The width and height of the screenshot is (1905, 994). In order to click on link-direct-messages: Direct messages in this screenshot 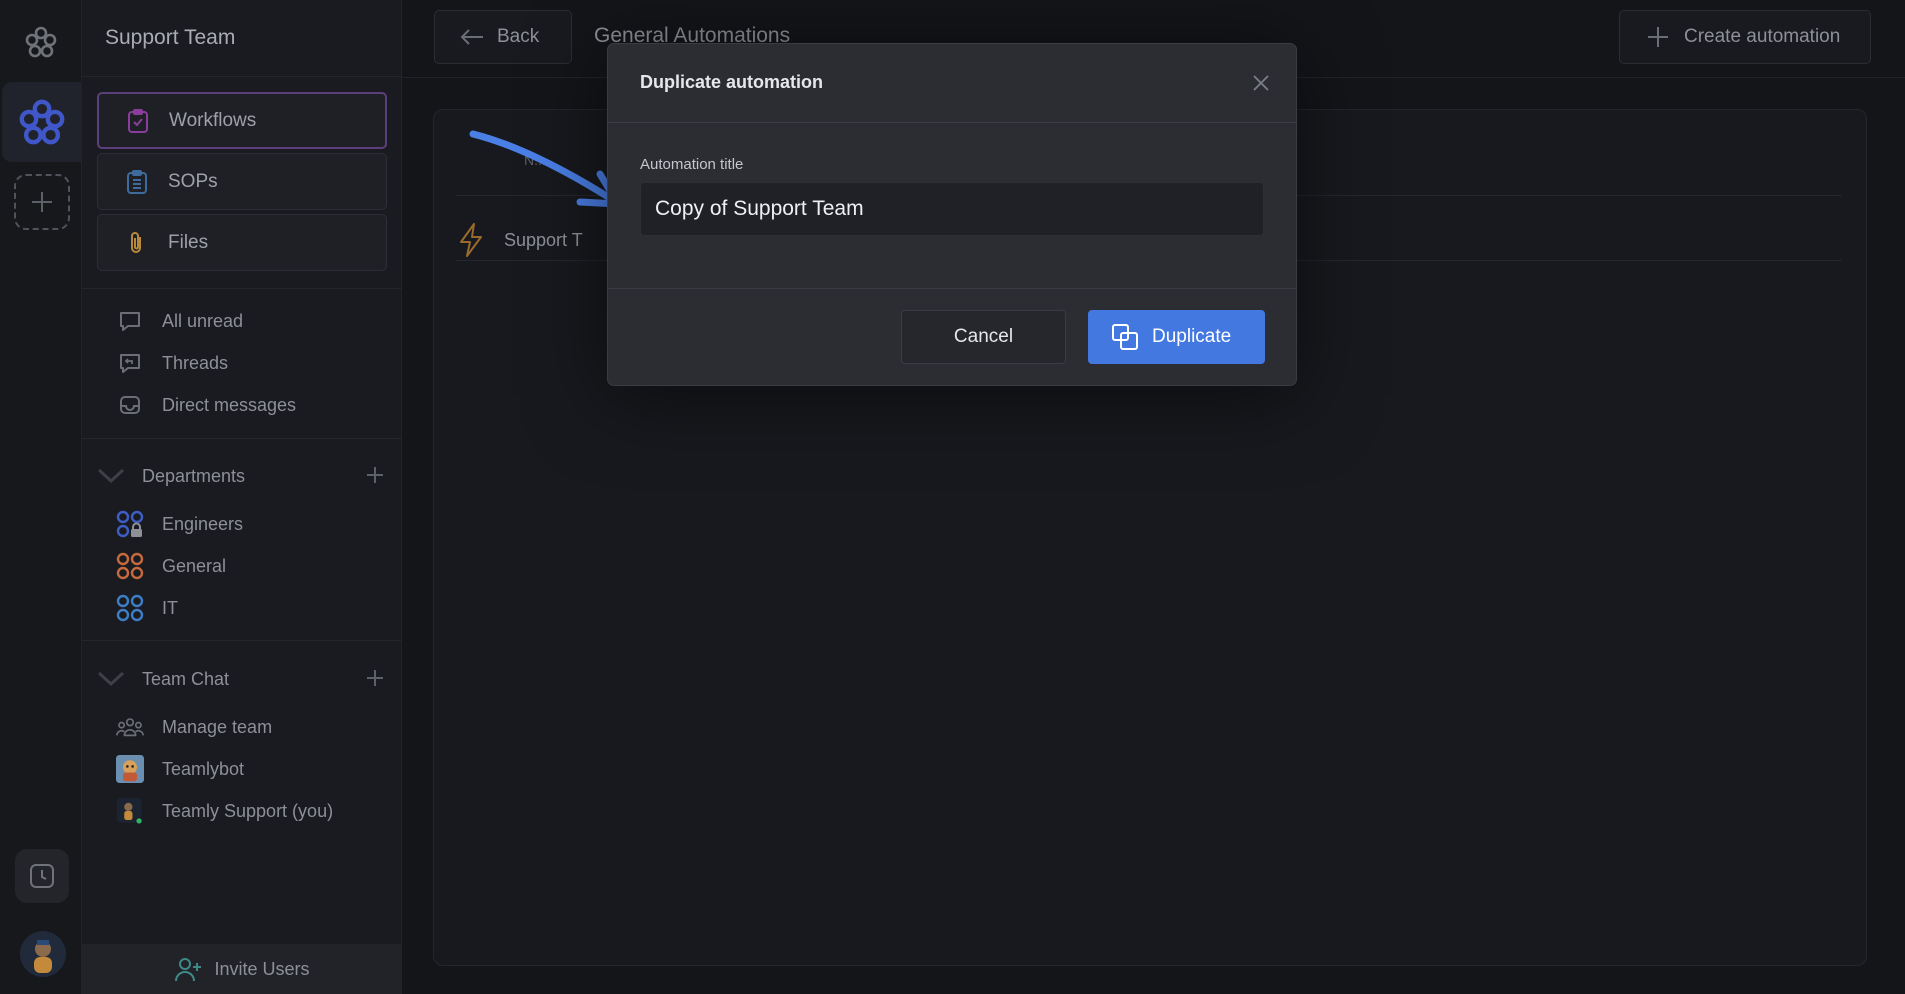, I will do `click(206, 405)`.